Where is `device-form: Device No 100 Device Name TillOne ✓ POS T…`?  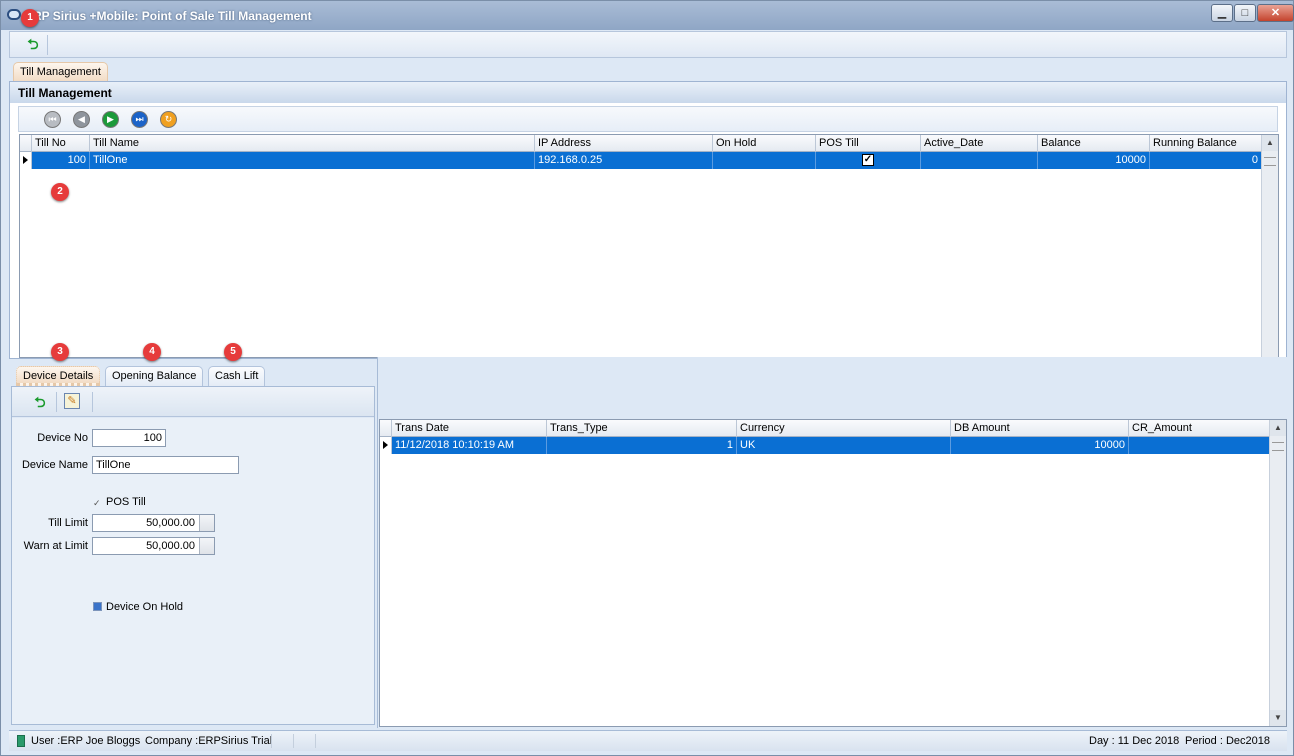 device-form: Device No 100 Device Name TillOne ✓ POS T… is located at coordinates (193, 571).